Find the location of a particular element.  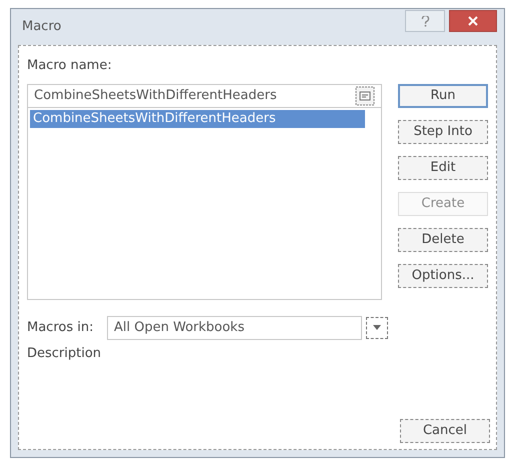

dialog-button: Step Into is located at coordinates (443, 132).